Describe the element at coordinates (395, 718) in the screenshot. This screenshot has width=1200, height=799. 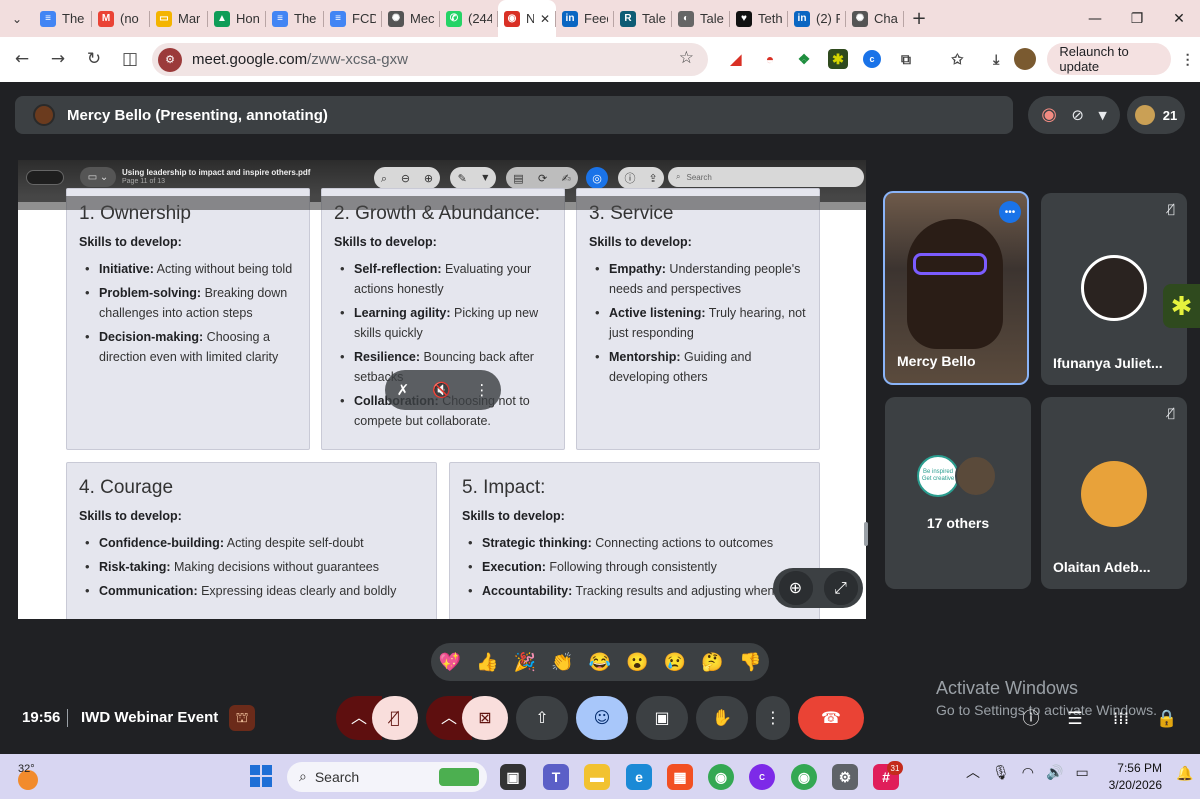
I see `microphone-button: 🎙̸` at that location.